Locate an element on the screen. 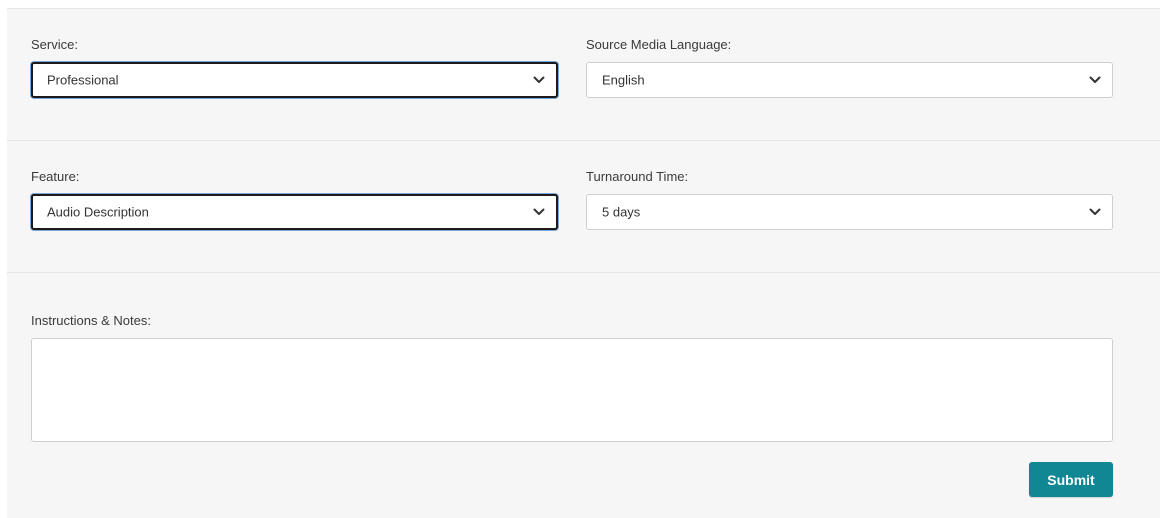 This screenshot has height=518, width=1160. source-language-select: English is located at coordinates (849, 80).